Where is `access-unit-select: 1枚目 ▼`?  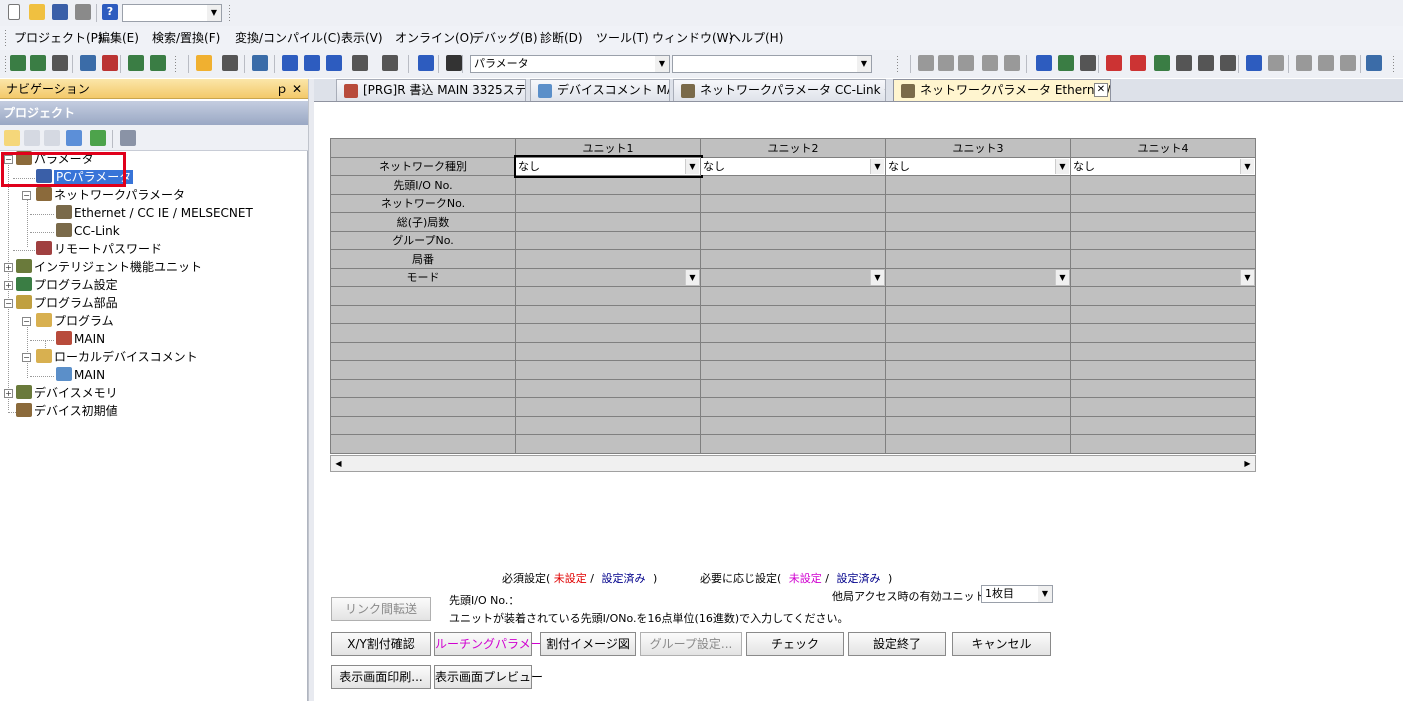
access-unit-select: 1枚目 ▼ is located at coordinates (1017, 594).